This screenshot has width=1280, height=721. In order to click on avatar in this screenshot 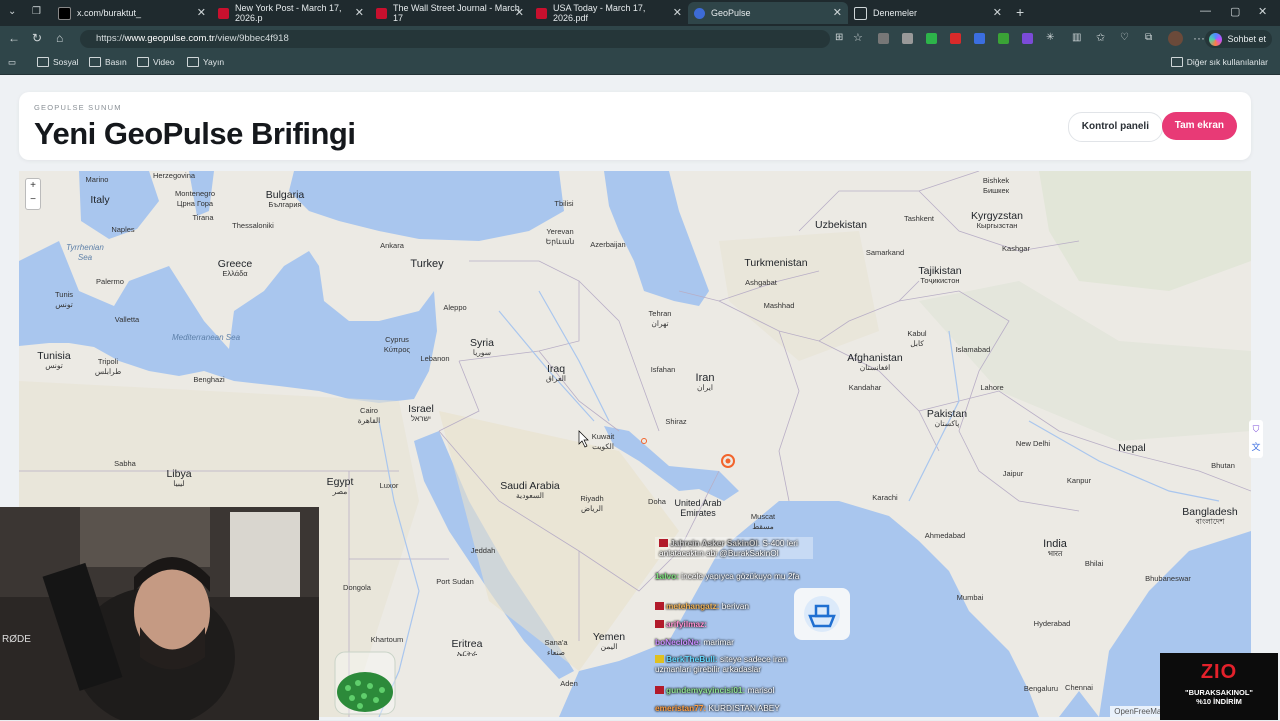, I will do `click(1175, 38)`.